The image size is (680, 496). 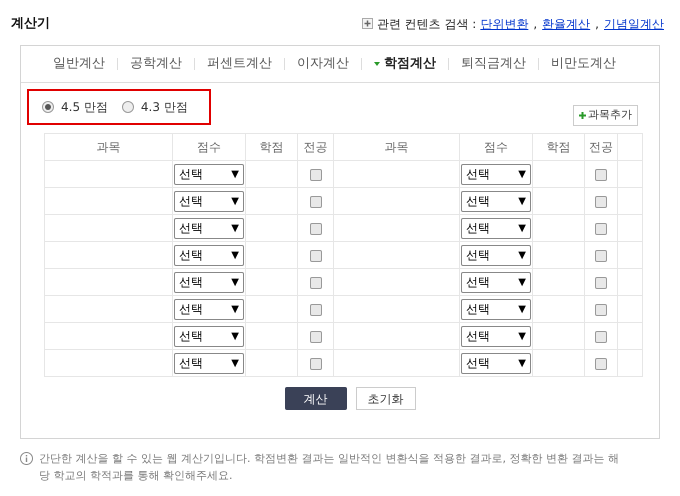 I want to click on tab: 이자계산, so click(x=323, y=64).